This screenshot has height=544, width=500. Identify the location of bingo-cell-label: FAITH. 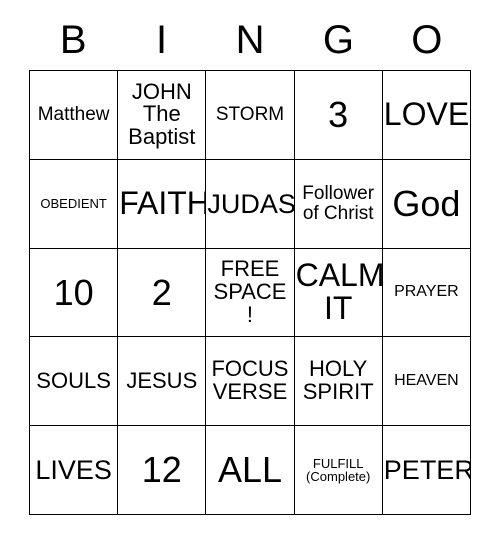
(163, 203).